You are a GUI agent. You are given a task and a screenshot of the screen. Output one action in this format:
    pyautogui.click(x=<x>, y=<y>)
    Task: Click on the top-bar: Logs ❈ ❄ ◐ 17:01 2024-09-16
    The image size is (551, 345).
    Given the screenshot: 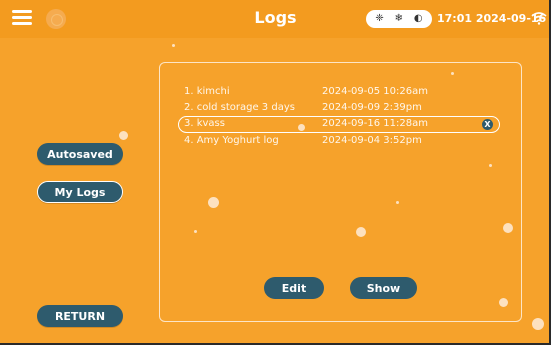 What is the action you would take?
    pyautogui.click(x=274, y=19)
    